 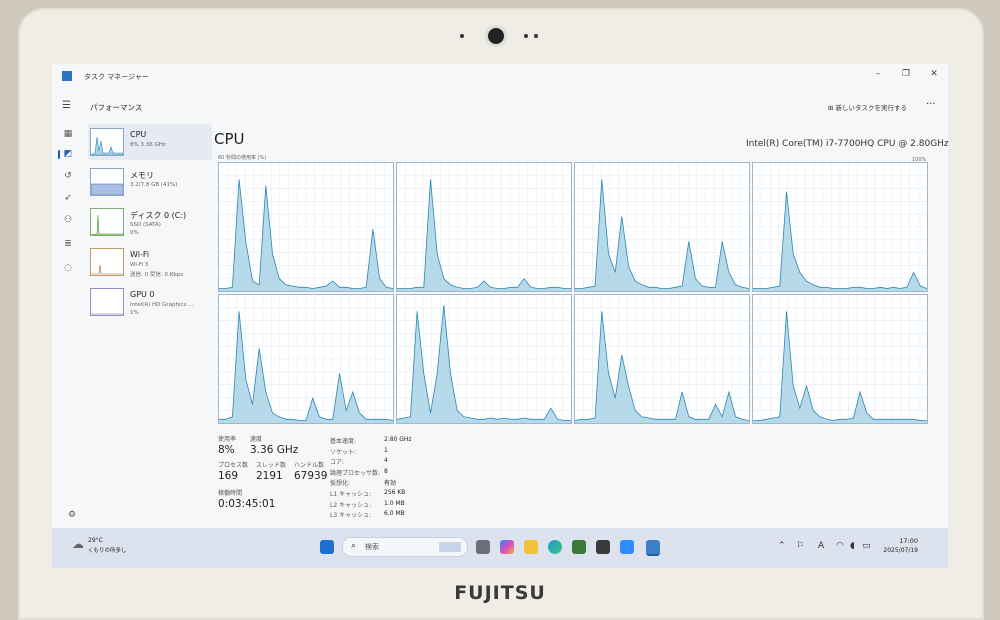 What do you see at coordinates (150, 142) in the screenshot?
I see `device-cpu: CPU 8% 3.36 GHz` at bounding box center [150, 142].